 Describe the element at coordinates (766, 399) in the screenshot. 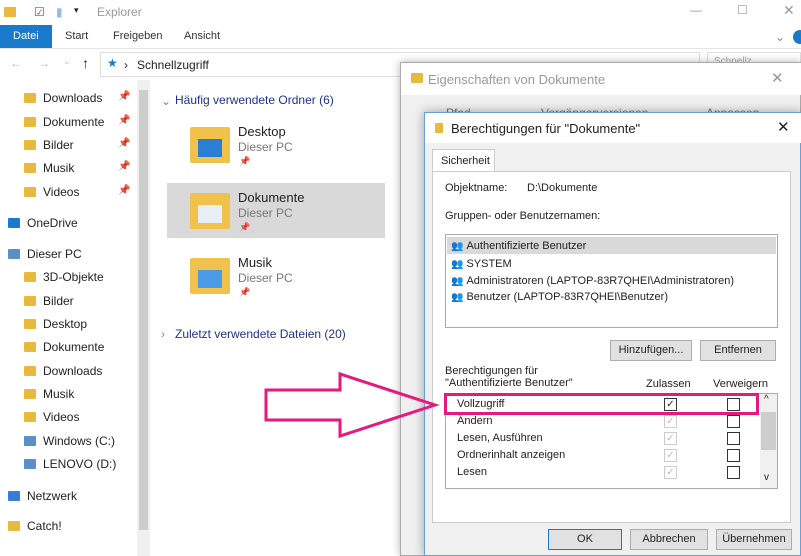

I see `scroll-up-icon: ^` at that location.